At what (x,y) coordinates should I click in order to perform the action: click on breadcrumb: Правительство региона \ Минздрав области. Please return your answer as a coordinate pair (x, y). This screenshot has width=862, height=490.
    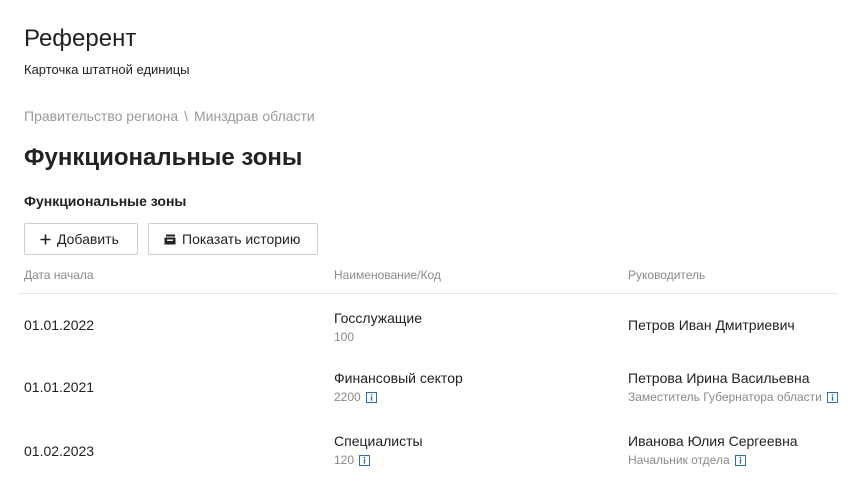
    Looking at the image, I should click on (169, 116).